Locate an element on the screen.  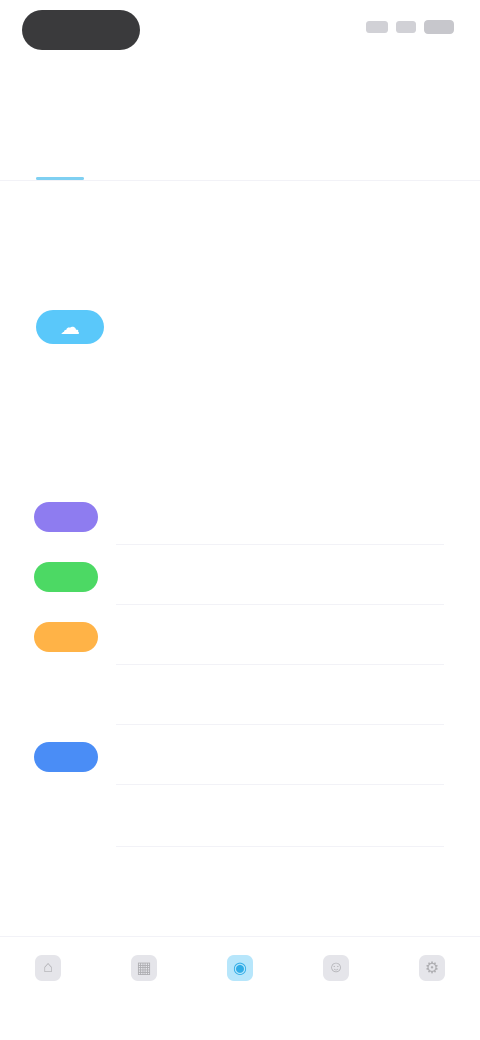
battery-icon is located at coordinates (439, 27).